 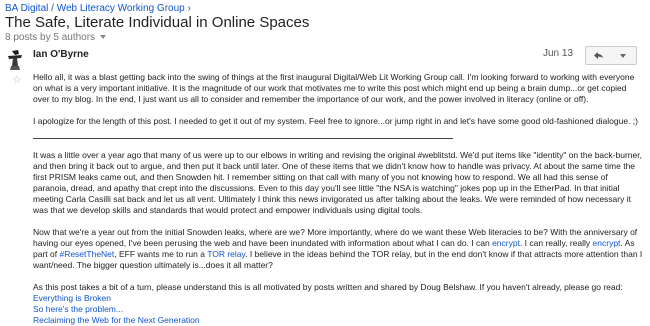 I want to click on reply-arrow-icon, so click(x=598, y=55).